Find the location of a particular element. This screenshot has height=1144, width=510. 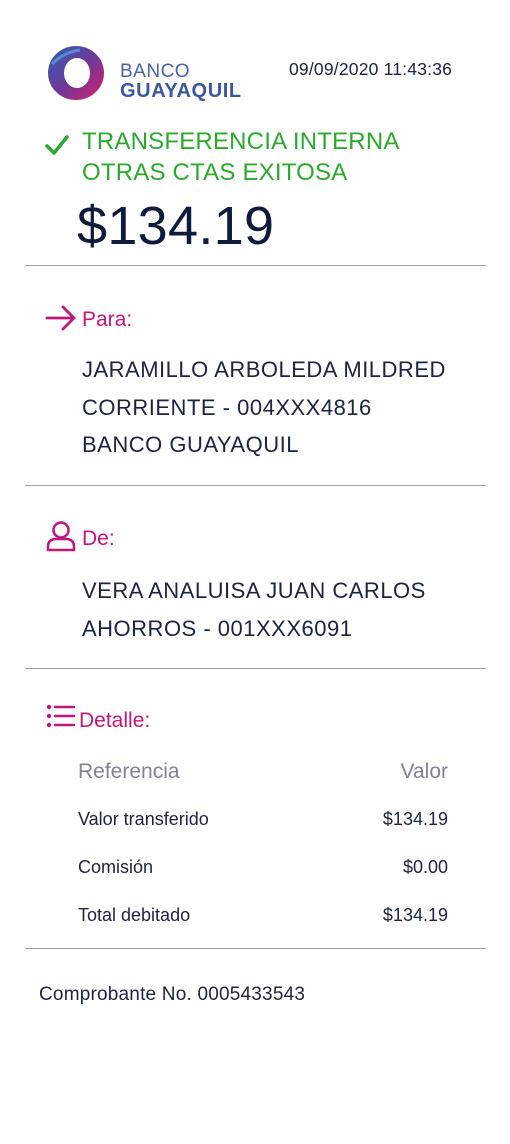

status-line-2: OTRAS CTAS EXITOSA is located at coordinates (215, 172).